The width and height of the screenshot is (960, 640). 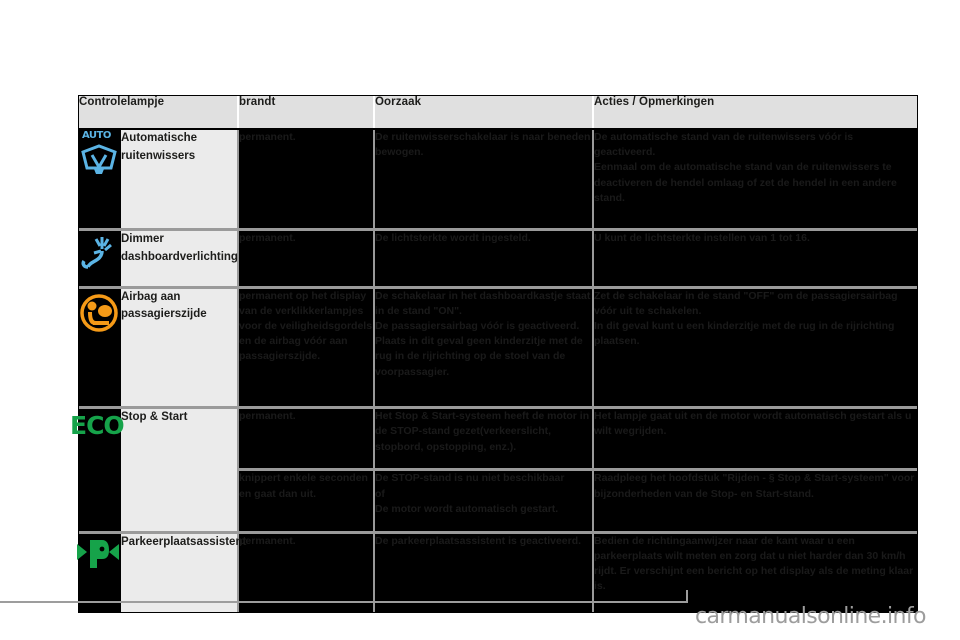 I want to click on header-acties: Acties / Opmerkingen, so click(x=755, y=113).